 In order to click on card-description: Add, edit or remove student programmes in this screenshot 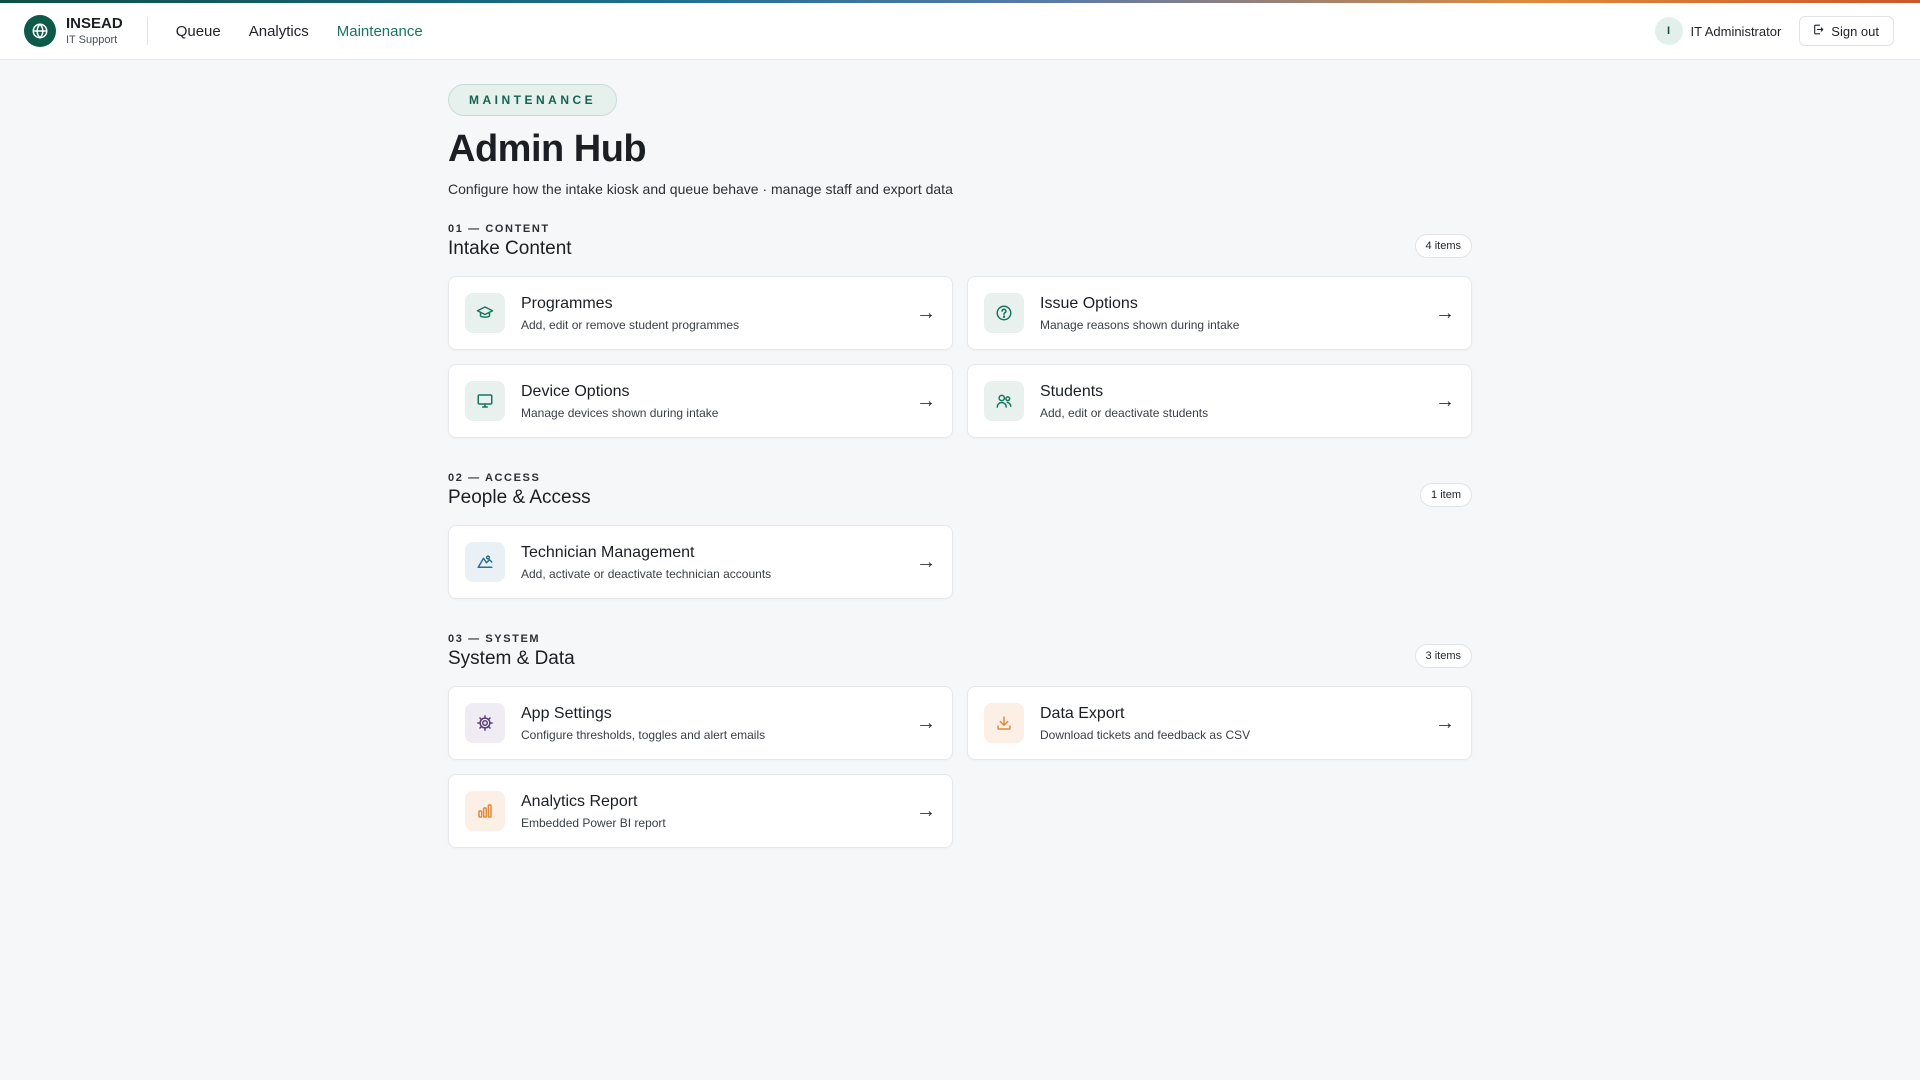, I will do `click(630, 324)`.